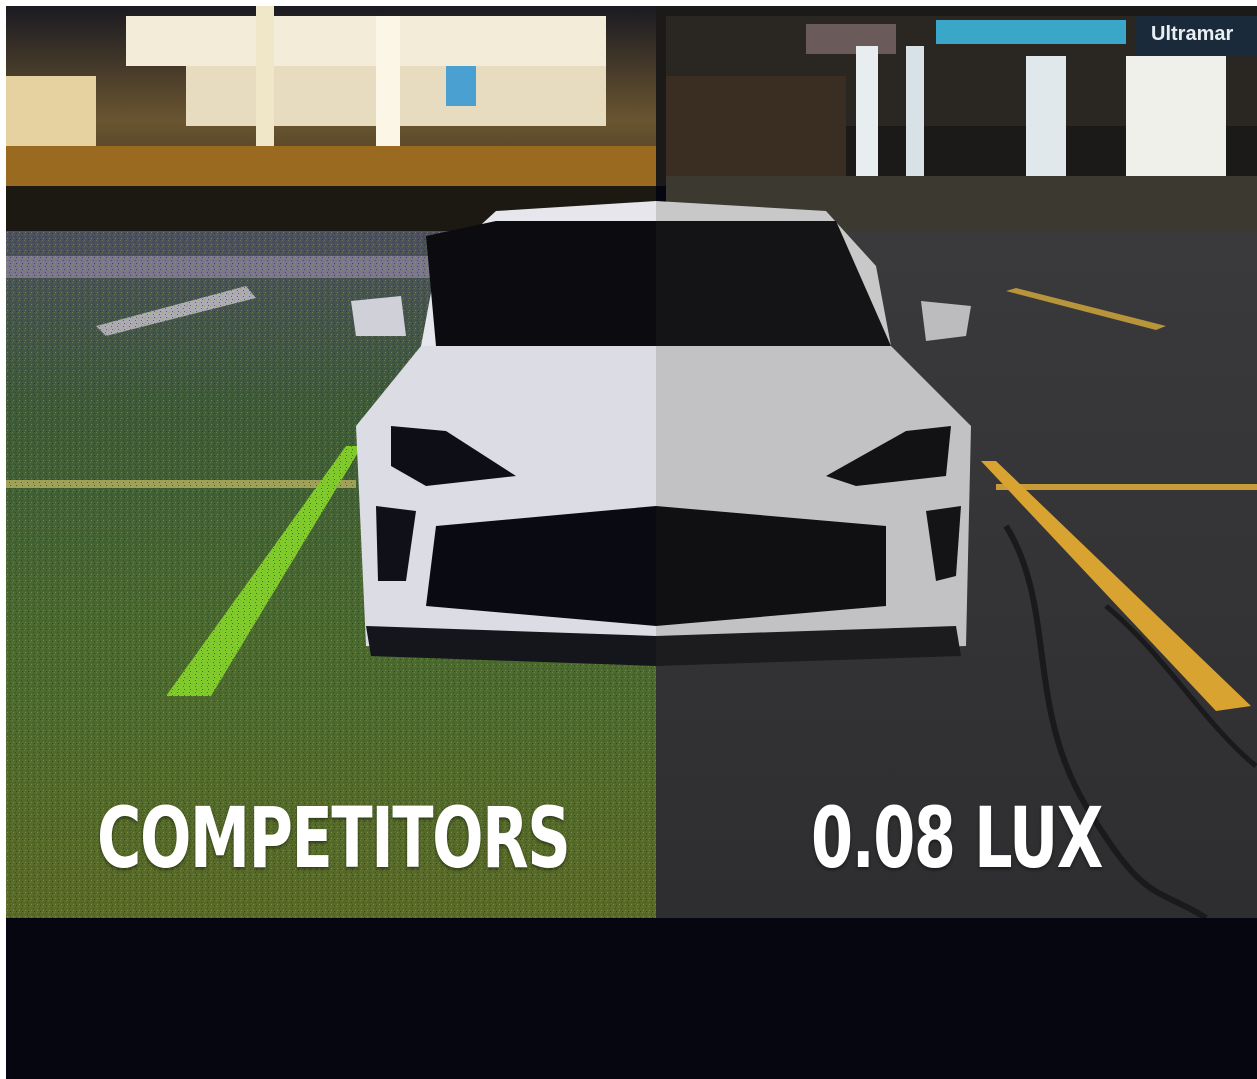 The width and height of the screenshot is (1257, 1079). What do you see at coordinates (631, 998) in the screenshot?
I see `footer-band` at bounding box center [631, 998].